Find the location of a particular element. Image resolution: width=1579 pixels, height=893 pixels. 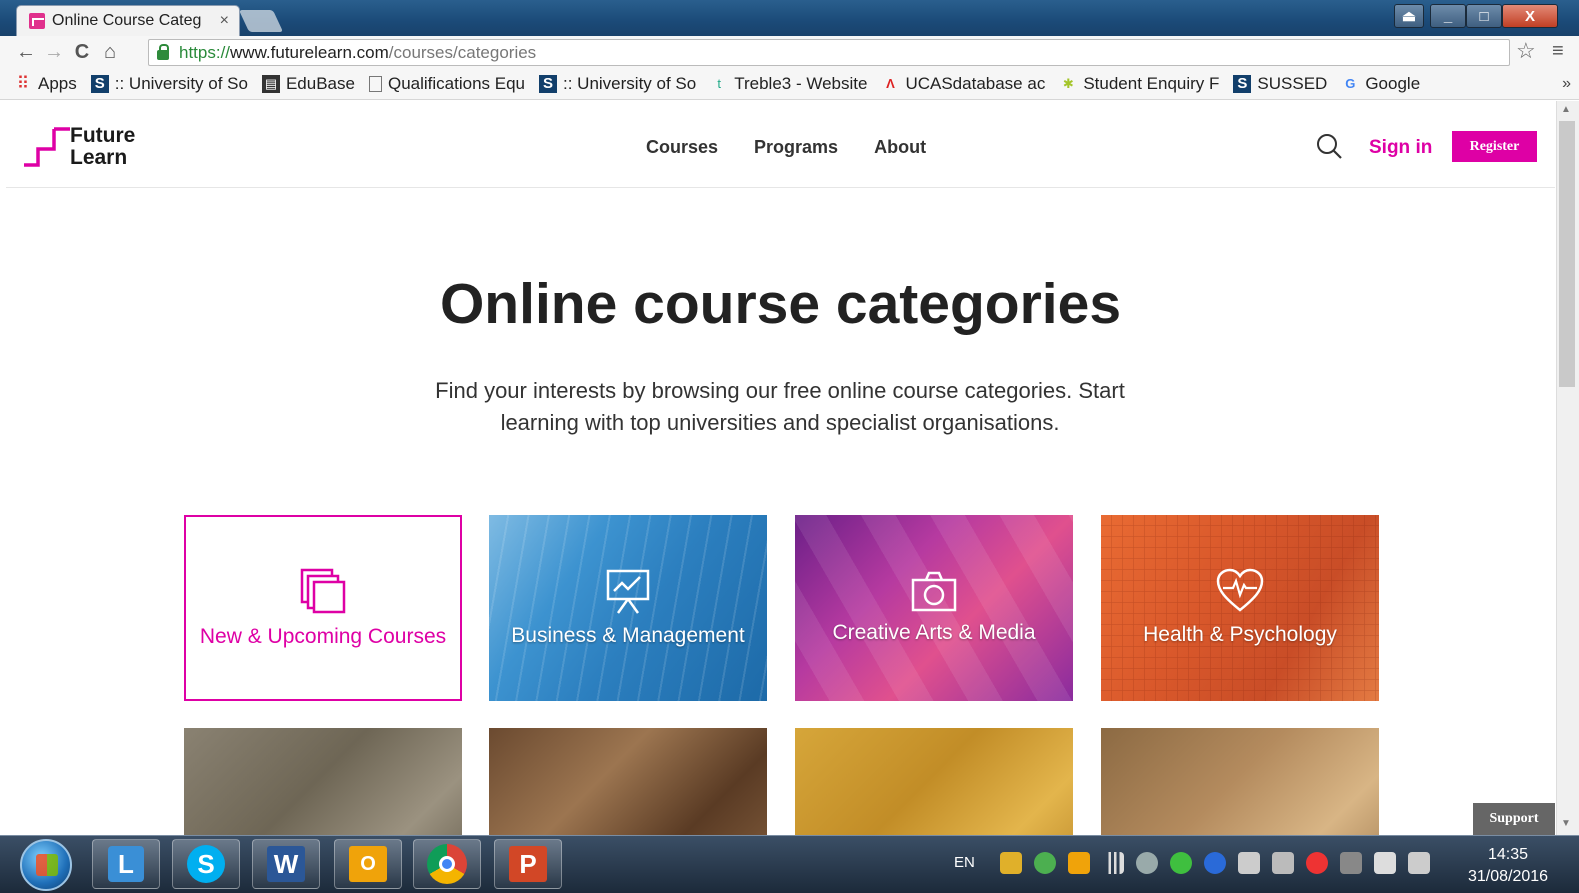

browser-title-bar: Online Course Categ × ⏏ _ □ X is located at coordinates (789, 18).